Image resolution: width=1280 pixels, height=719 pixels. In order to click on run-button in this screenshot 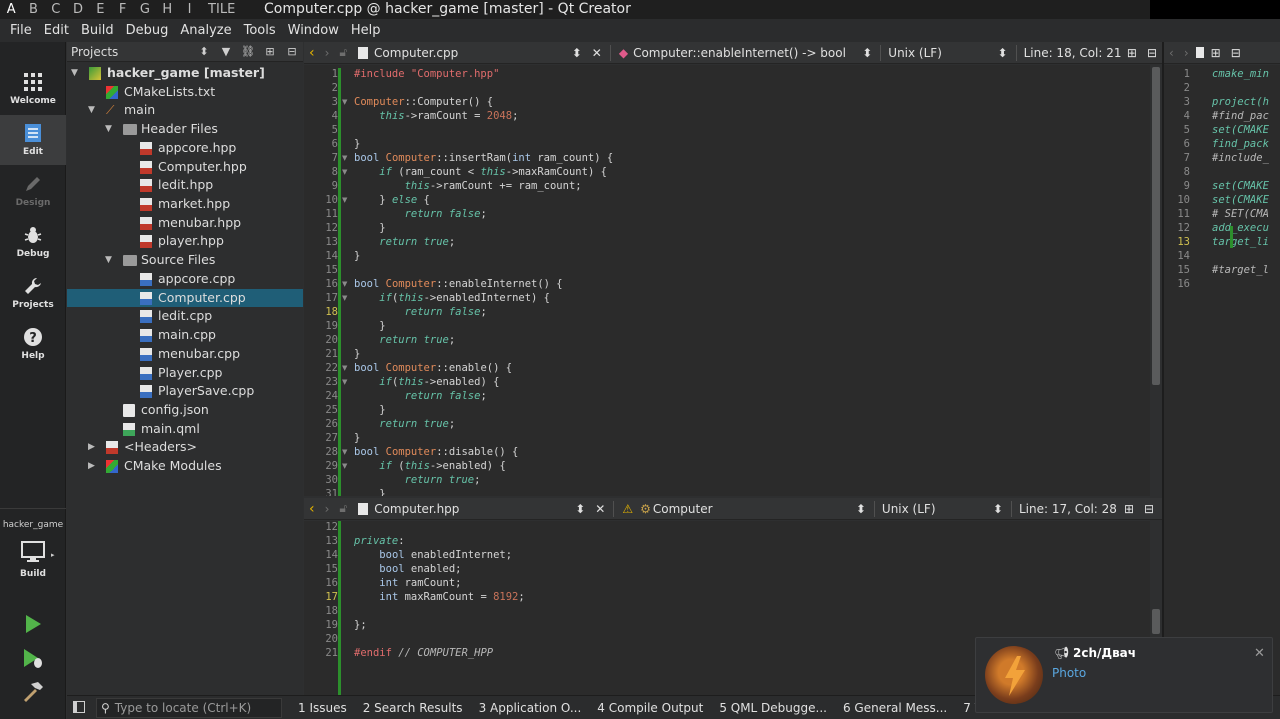, I will do `click(33, 624)`.